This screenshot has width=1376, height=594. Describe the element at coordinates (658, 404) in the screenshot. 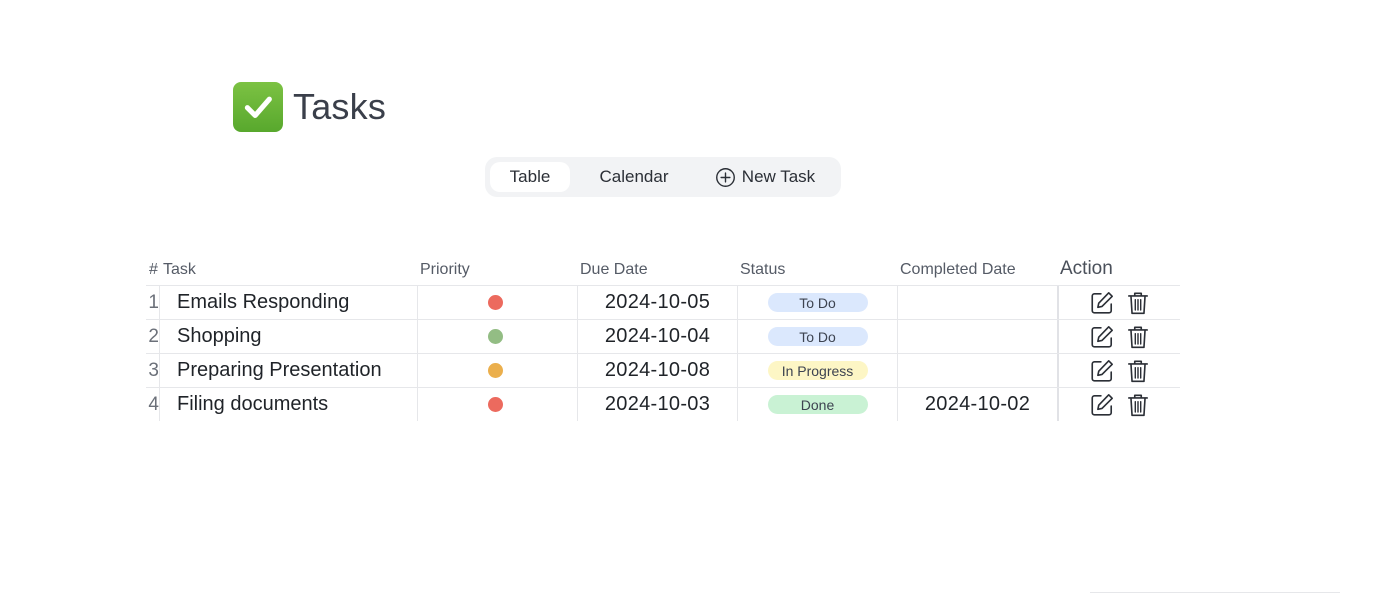

I see `due-date: 2024-10-03` at that location.